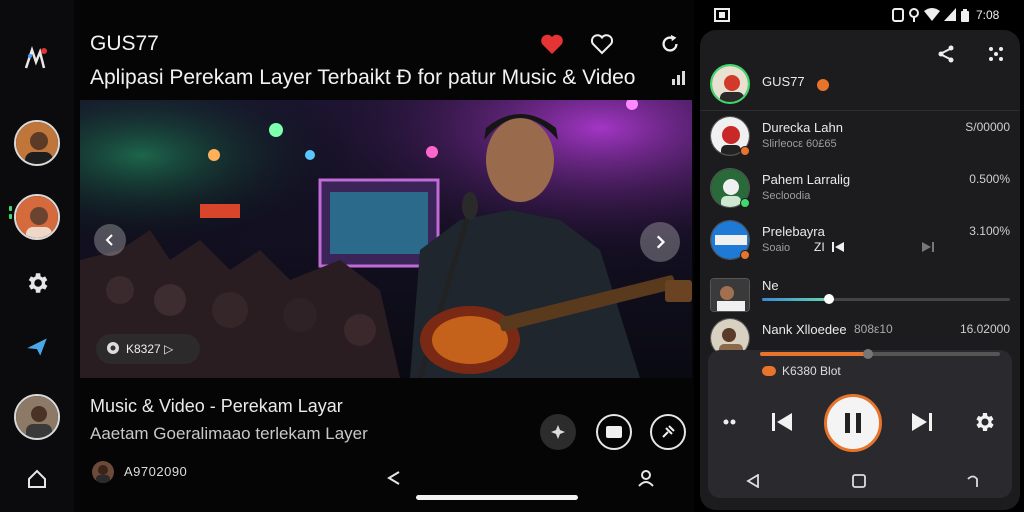 The image size is (1024, 512). I want to click on stop-button, so click(614, 432).